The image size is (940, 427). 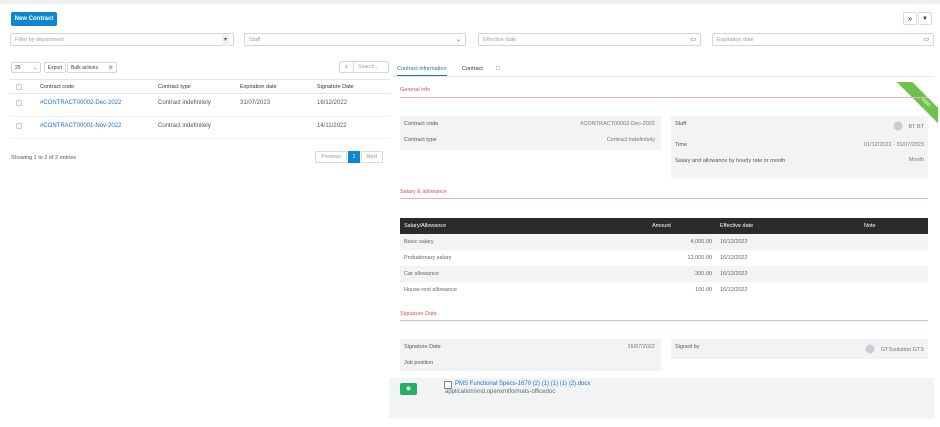 What do you see at coordinates (419, 242) in the screenshot?
I see `salary-name: Basic salary` at bounding box center [419, 242].